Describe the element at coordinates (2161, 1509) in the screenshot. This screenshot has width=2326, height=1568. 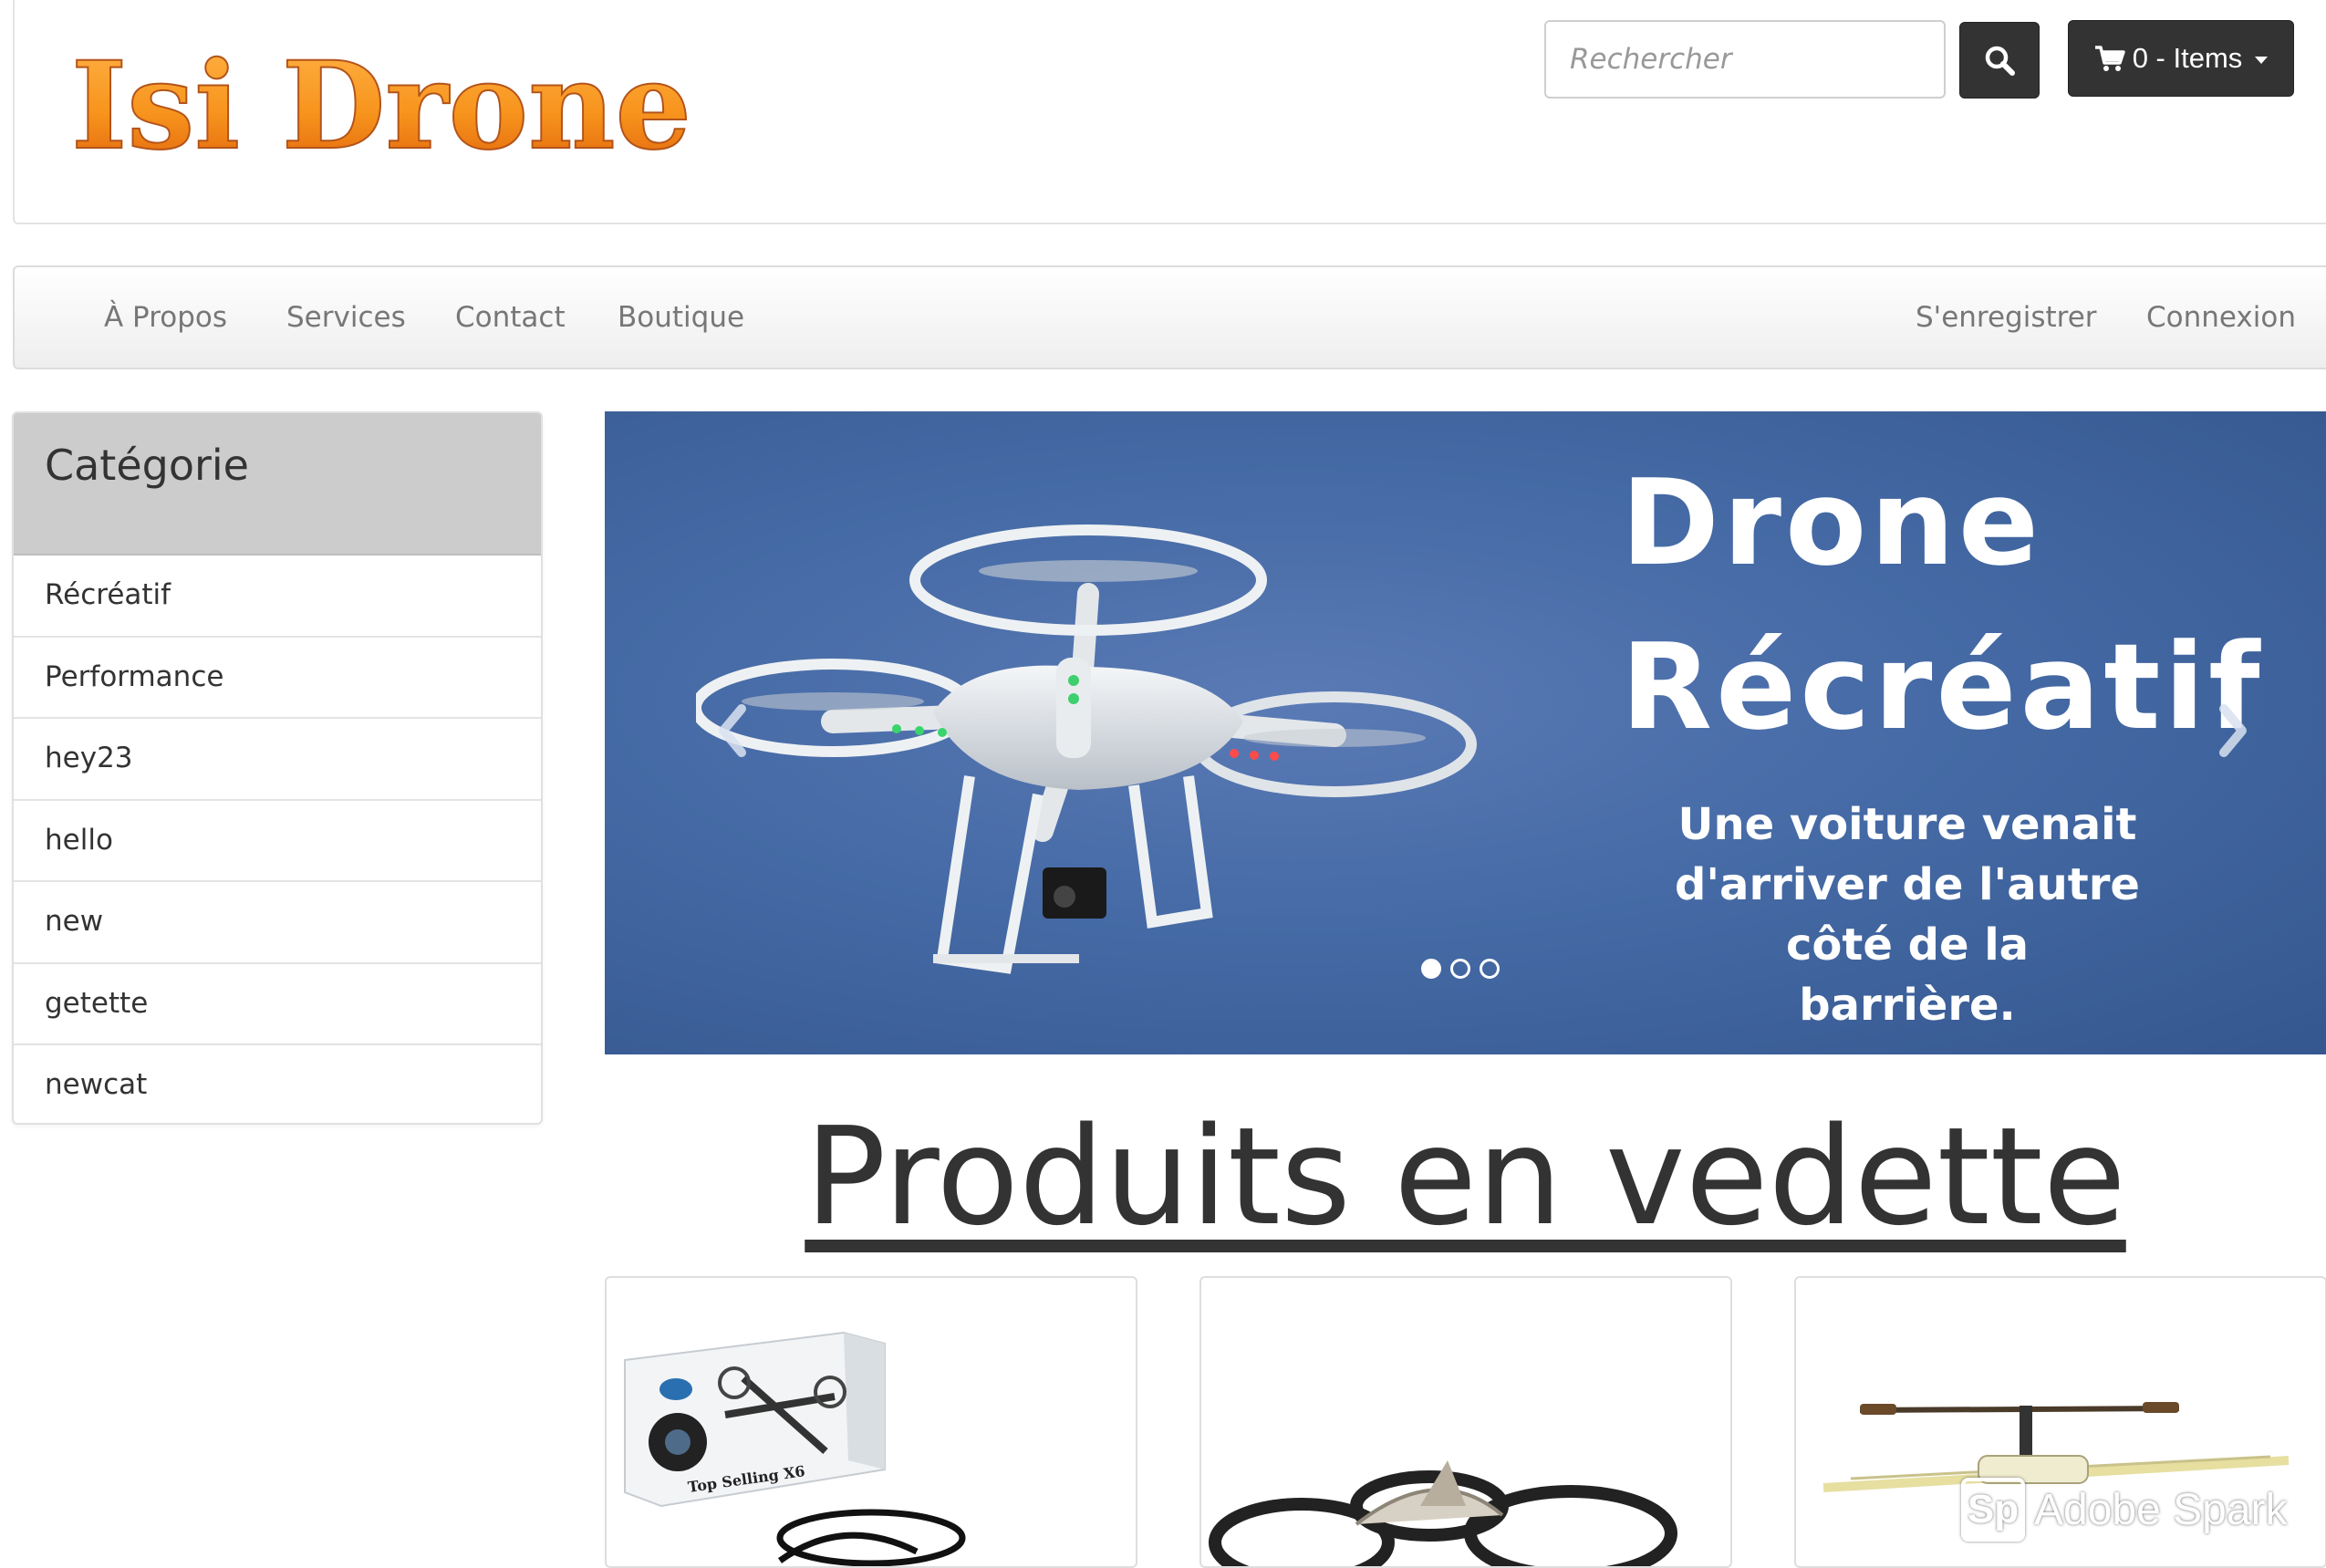
I see `adobe-spark-text: Adobe Spark` at that location.